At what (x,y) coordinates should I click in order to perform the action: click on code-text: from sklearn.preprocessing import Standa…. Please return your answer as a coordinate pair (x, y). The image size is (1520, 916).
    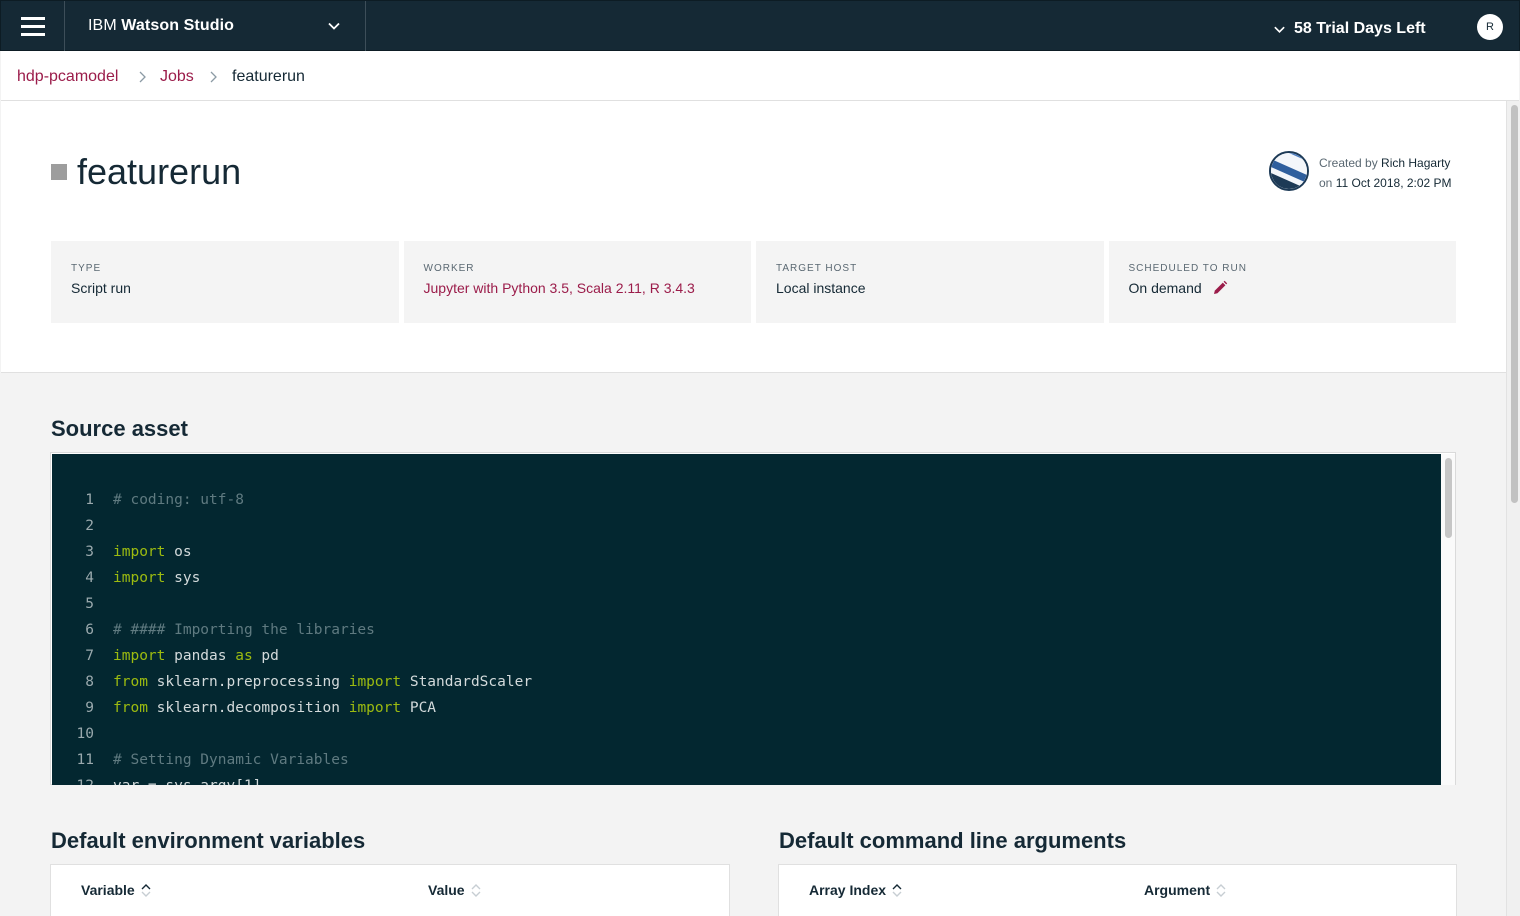
    Looking at the image, I should click on (323, 682).